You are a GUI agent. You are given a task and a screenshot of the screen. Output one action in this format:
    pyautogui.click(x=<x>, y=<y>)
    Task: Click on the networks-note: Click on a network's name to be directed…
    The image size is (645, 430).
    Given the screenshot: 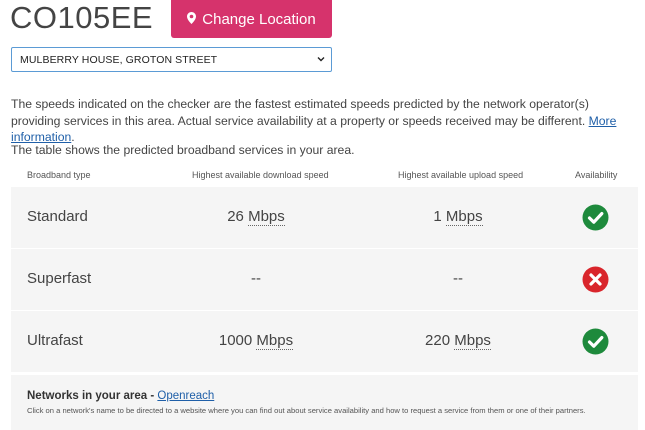 What is the action you would take?
    pyautogui.click(x=306, y=410)
    